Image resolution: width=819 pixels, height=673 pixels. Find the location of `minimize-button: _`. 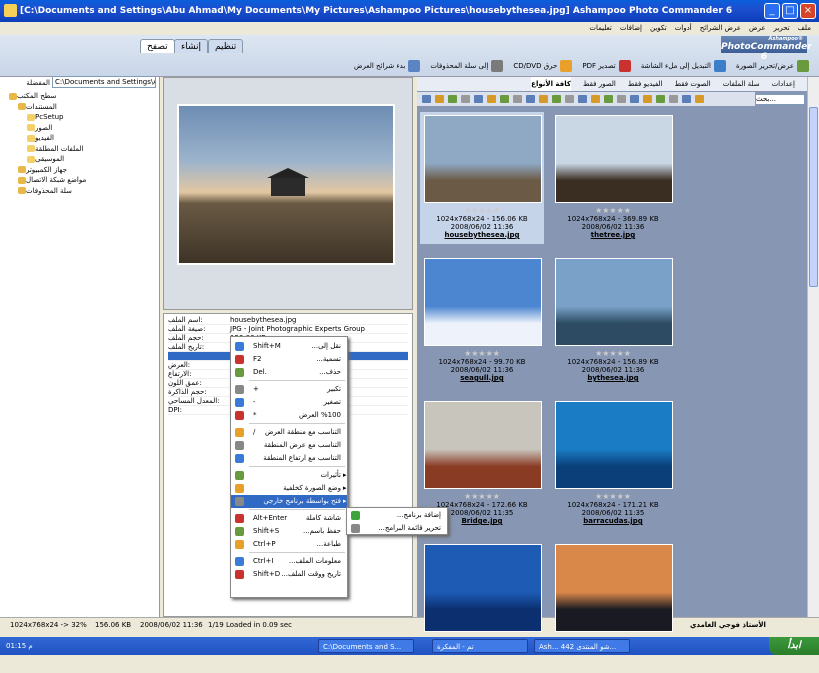

minimize-button: _ is located at coordinates (772, 11).